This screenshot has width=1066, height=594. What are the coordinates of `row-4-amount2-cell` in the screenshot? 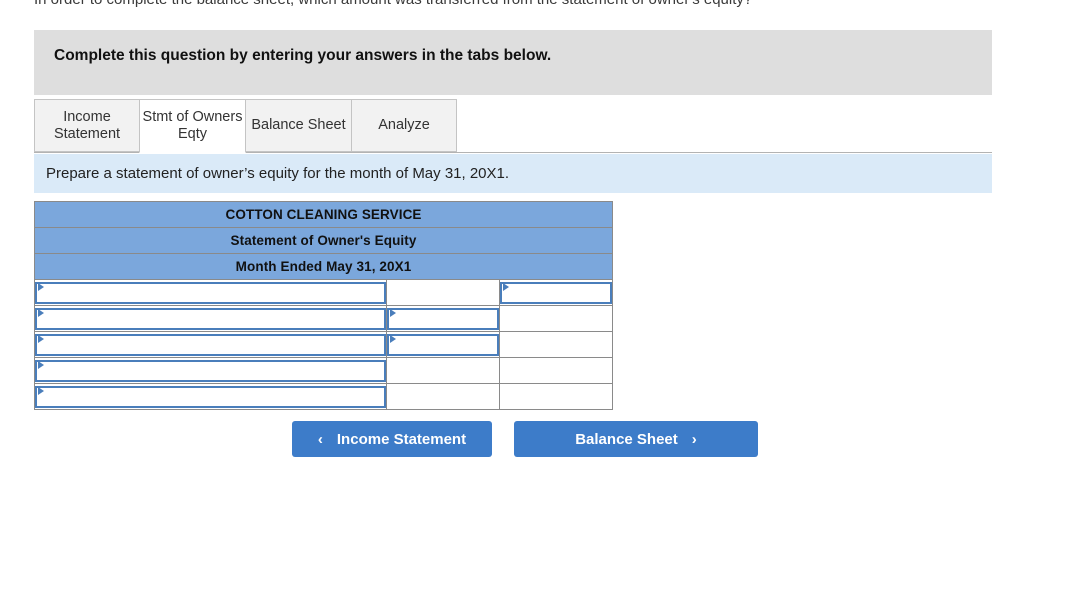 It's located at (556, 370).